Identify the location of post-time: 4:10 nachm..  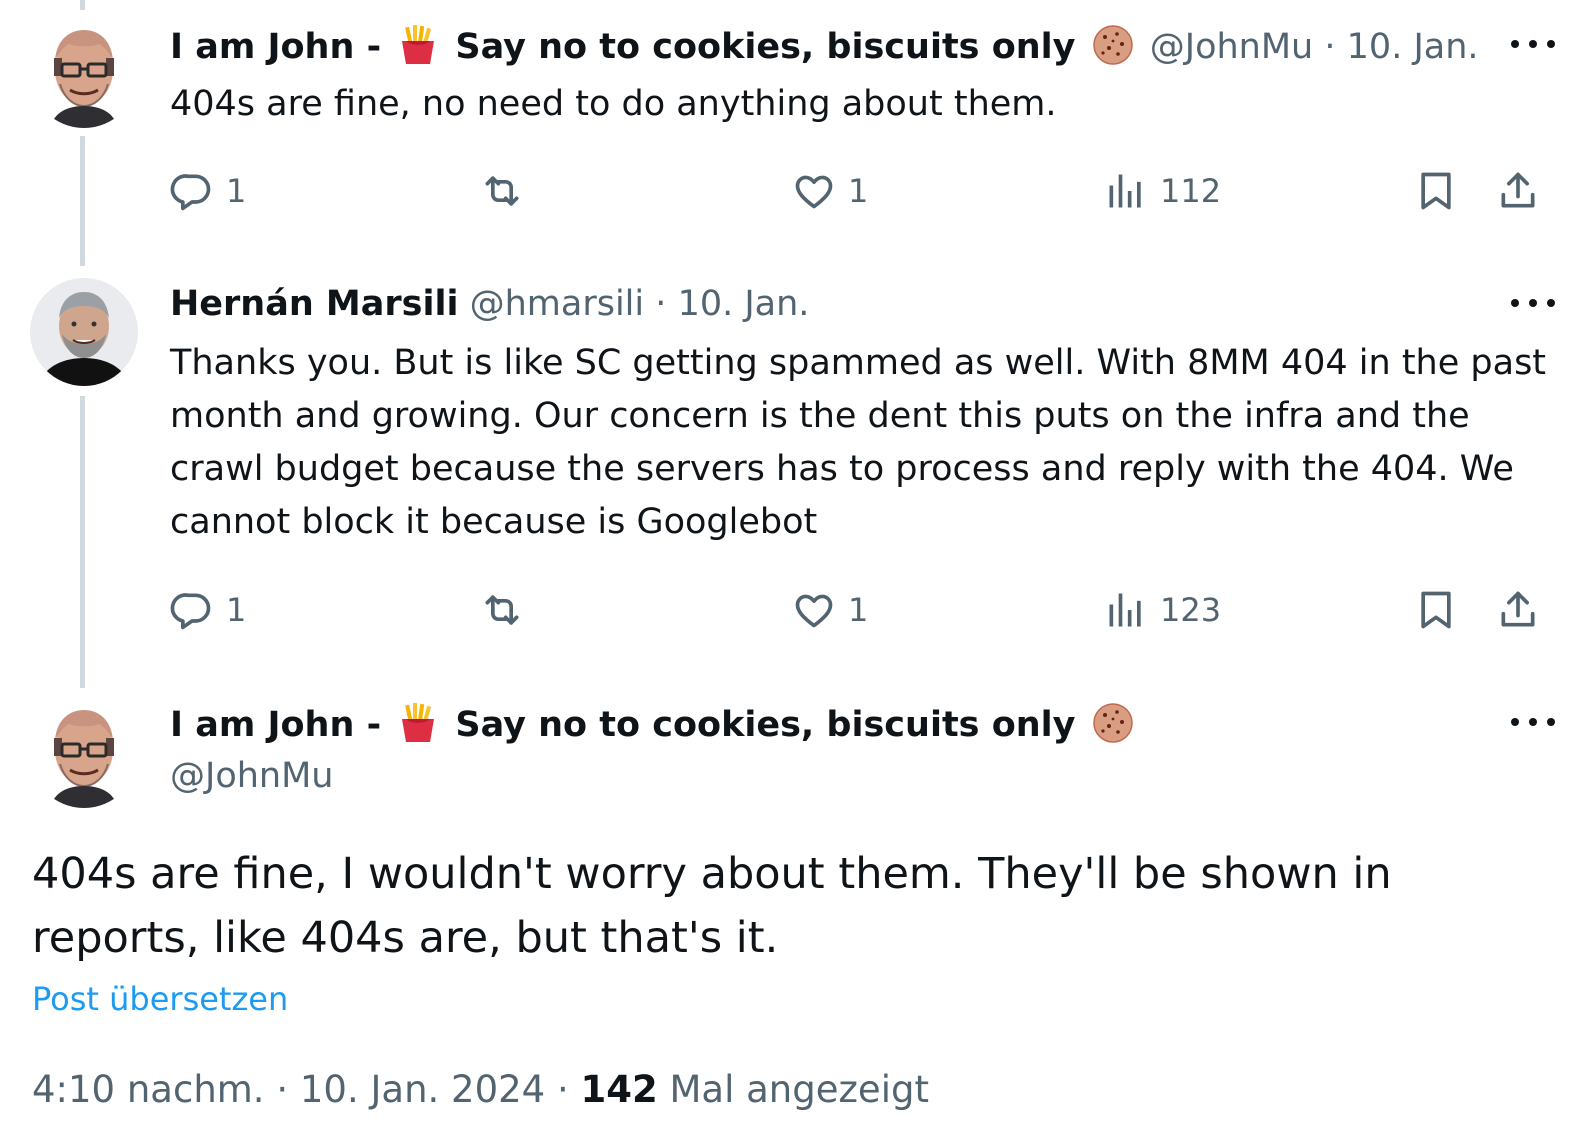
(148, 1089).